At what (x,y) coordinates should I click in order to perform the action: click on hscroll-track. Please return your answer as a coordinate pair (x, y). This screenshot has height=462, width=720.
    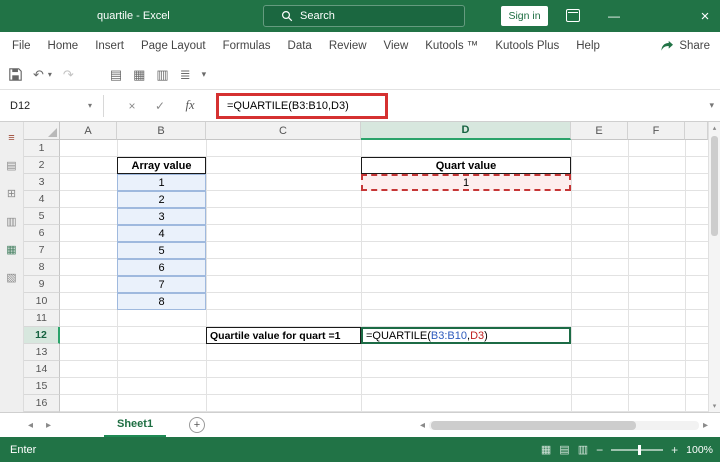
    Looking at the image, I should click on (564, 425).